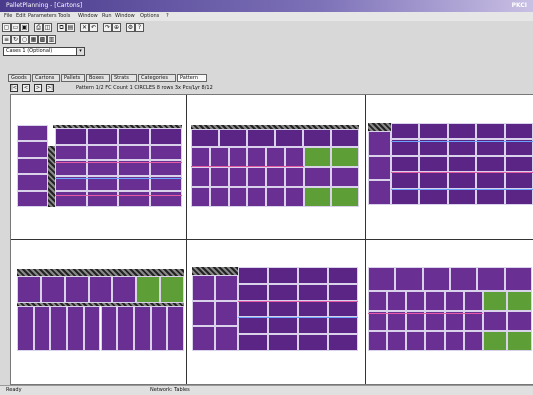 The height and width of the screenshot is (395, 533). What do you see at coordinates (107, 16) in the screenshot?
I see `menu-run: Run` at bounding box center [107, 16].